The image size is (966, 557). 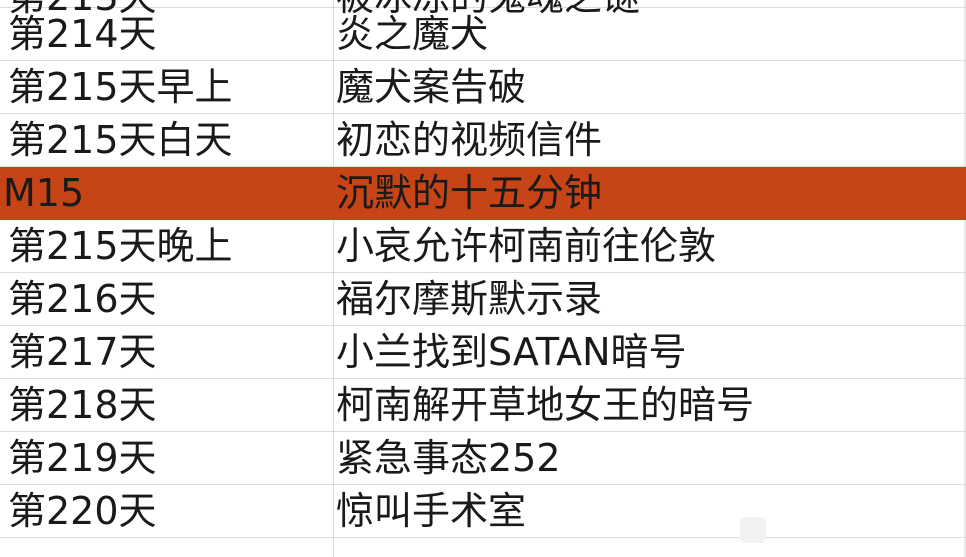 I want to click on cell-day: 第217天, so click(x=167, y=352).